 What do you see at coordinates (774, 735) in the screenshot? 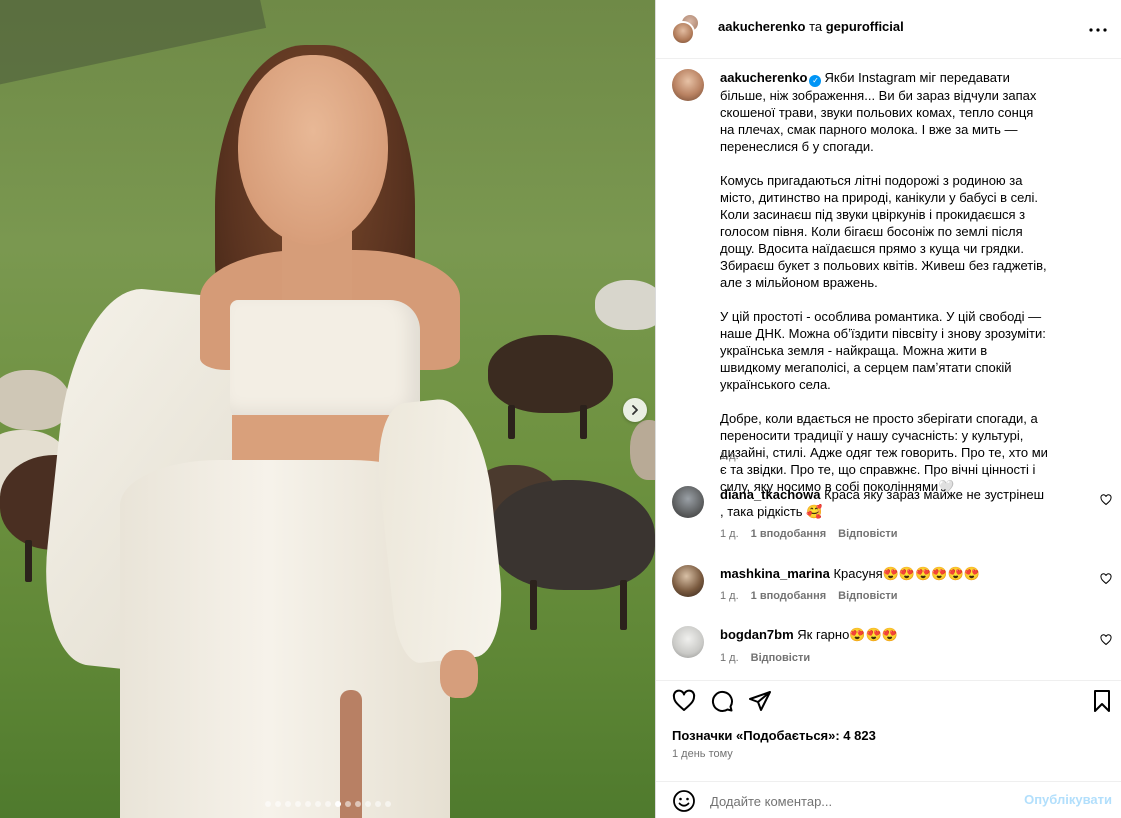
I see `likes-count: Позначки «Подобається»: 4 823` at bounding box center [774, 735].